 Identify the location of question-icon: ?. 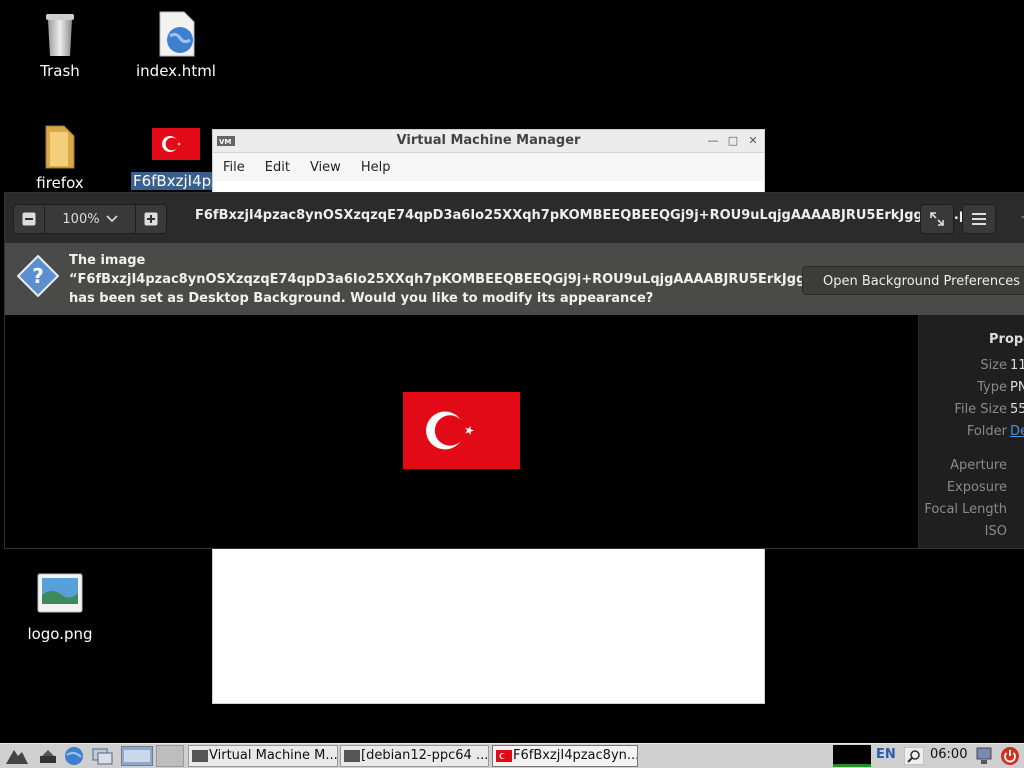
(38, 276).